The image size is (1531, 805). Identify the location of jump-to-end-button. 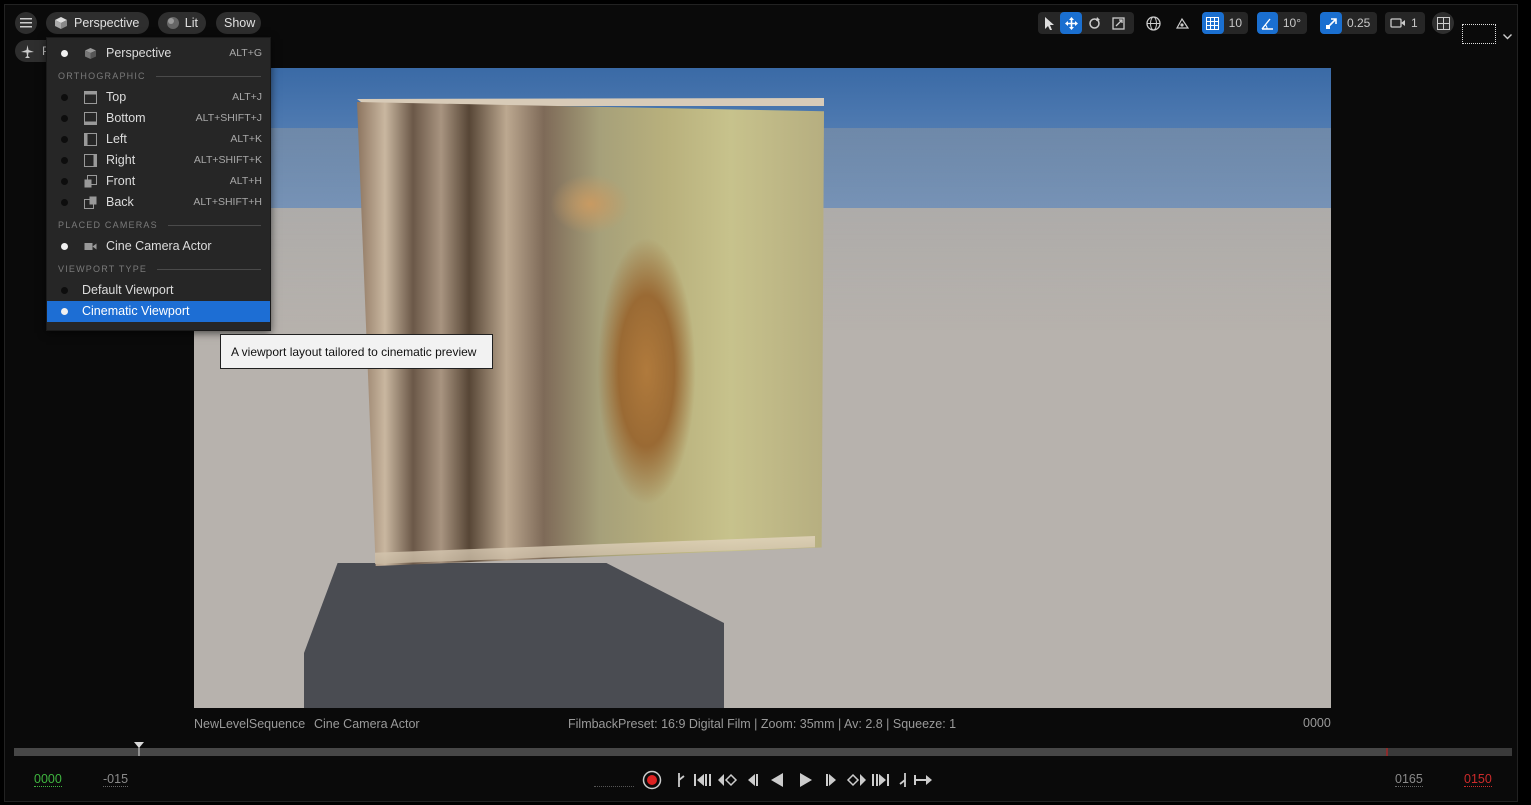
(903, 780).